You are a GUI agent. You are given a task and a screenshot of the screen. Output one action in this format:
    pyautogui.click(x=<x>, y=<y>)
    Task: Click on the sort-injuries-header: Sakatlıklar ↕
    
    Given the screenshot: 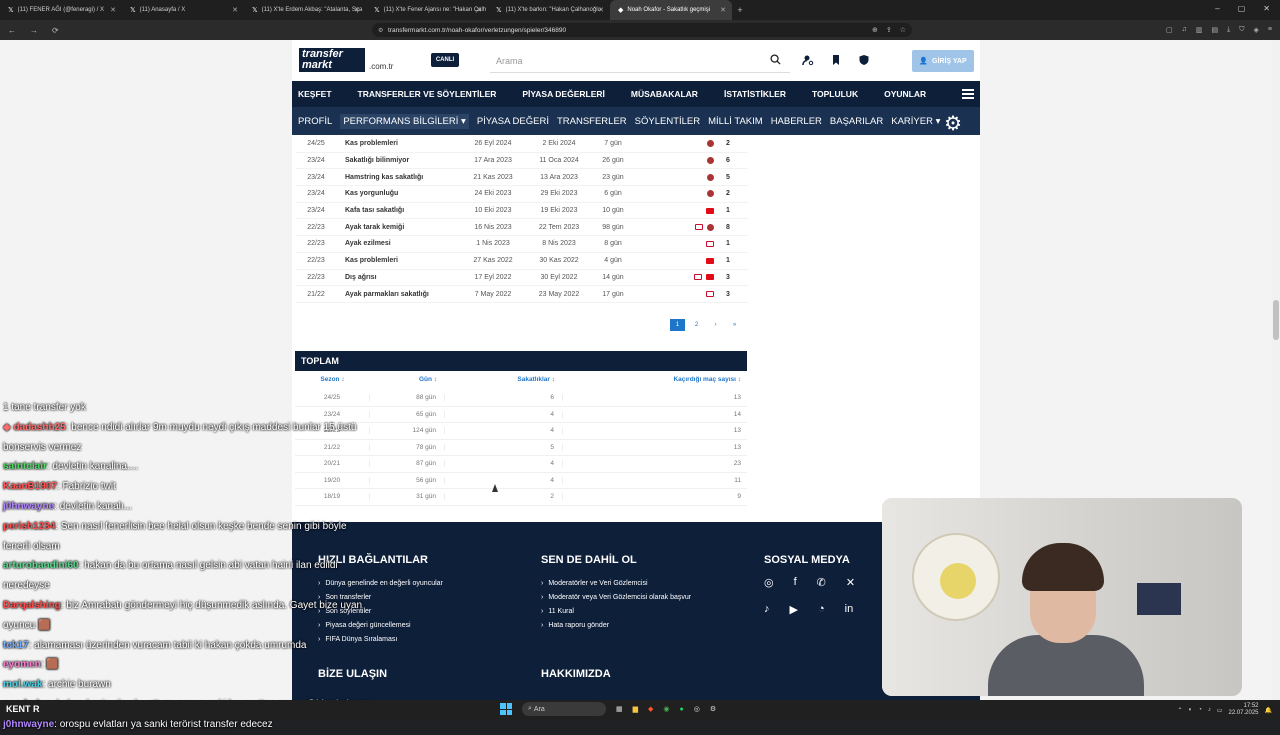 What is the action you would take?
    pyautogui.click(x=504, y=379)
    